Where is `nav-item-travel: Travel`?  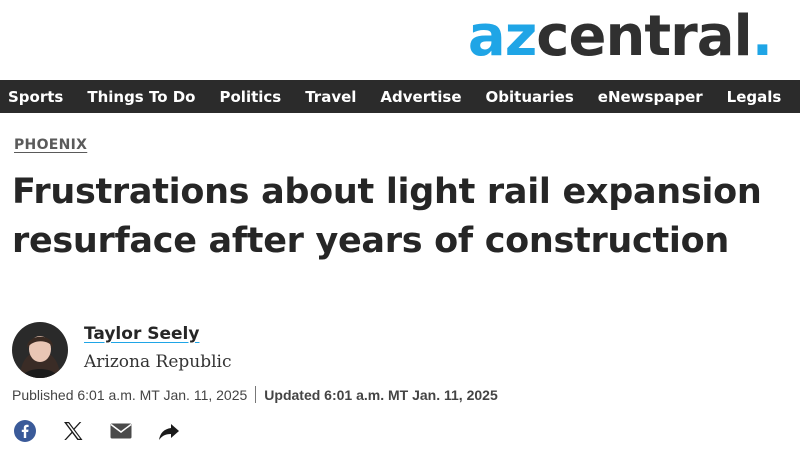
nav-item-travel: Travel is located at coordinates (330, 97).